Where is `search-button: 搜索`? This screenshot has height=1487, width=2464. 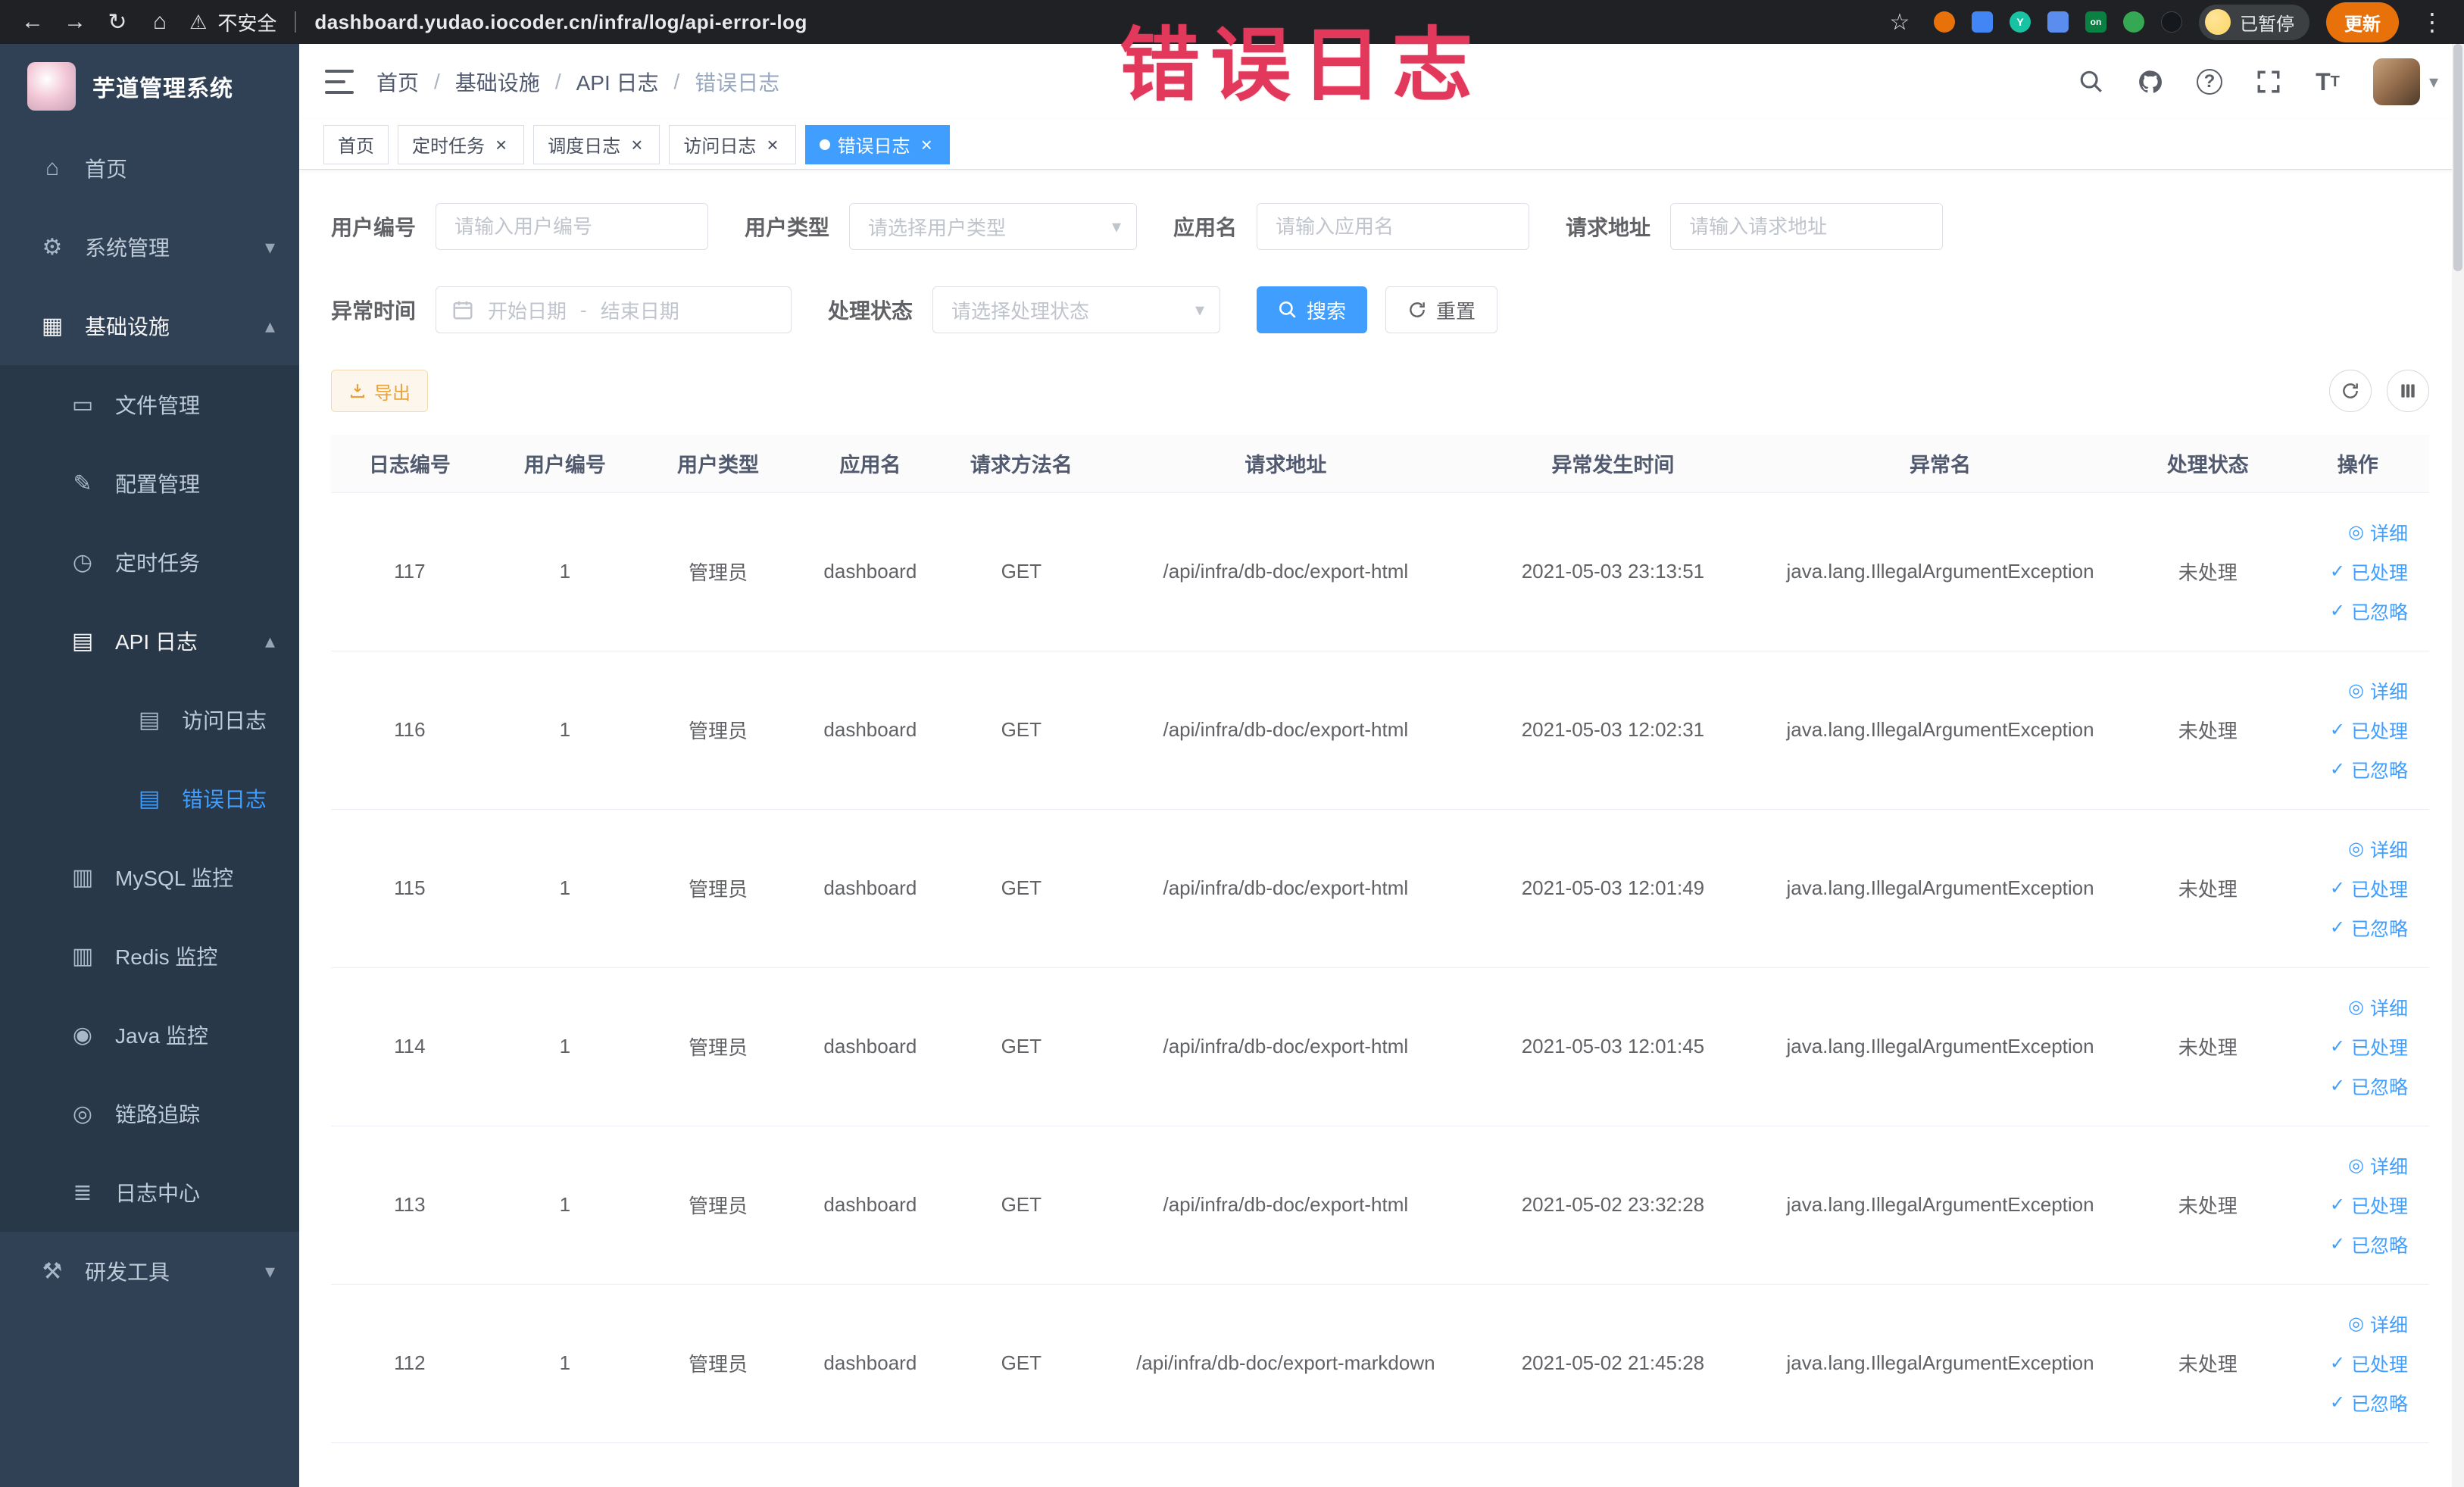
search-button: 搜索 is located at coordinates (1312, 309).